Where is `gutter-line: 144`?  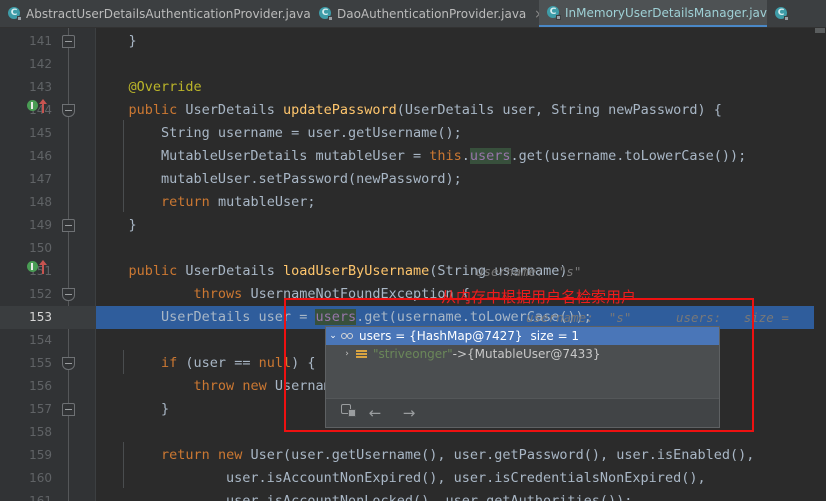 gutter-line: 144 is located at coordinates (48, 110).